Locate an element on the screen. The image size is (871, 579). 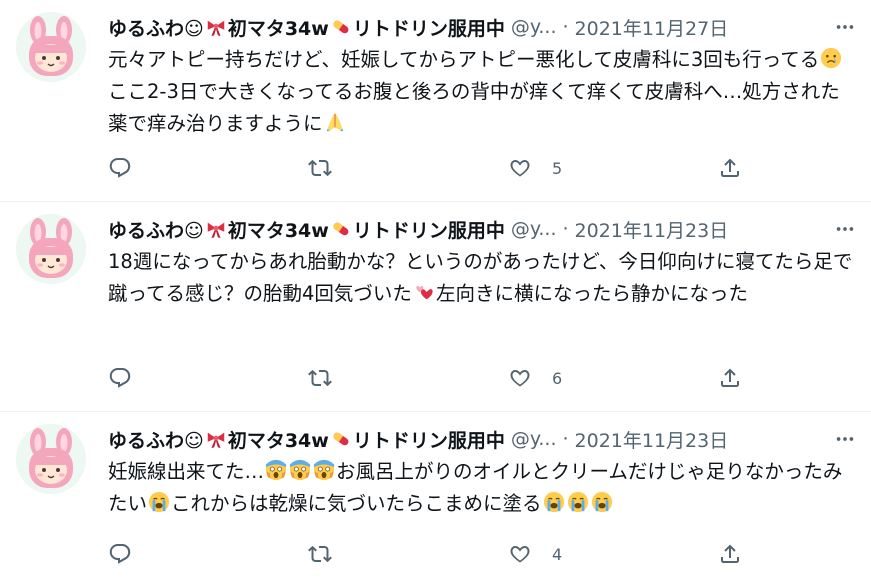
tweet-actions: 6 is located at coordinates (428, 378).